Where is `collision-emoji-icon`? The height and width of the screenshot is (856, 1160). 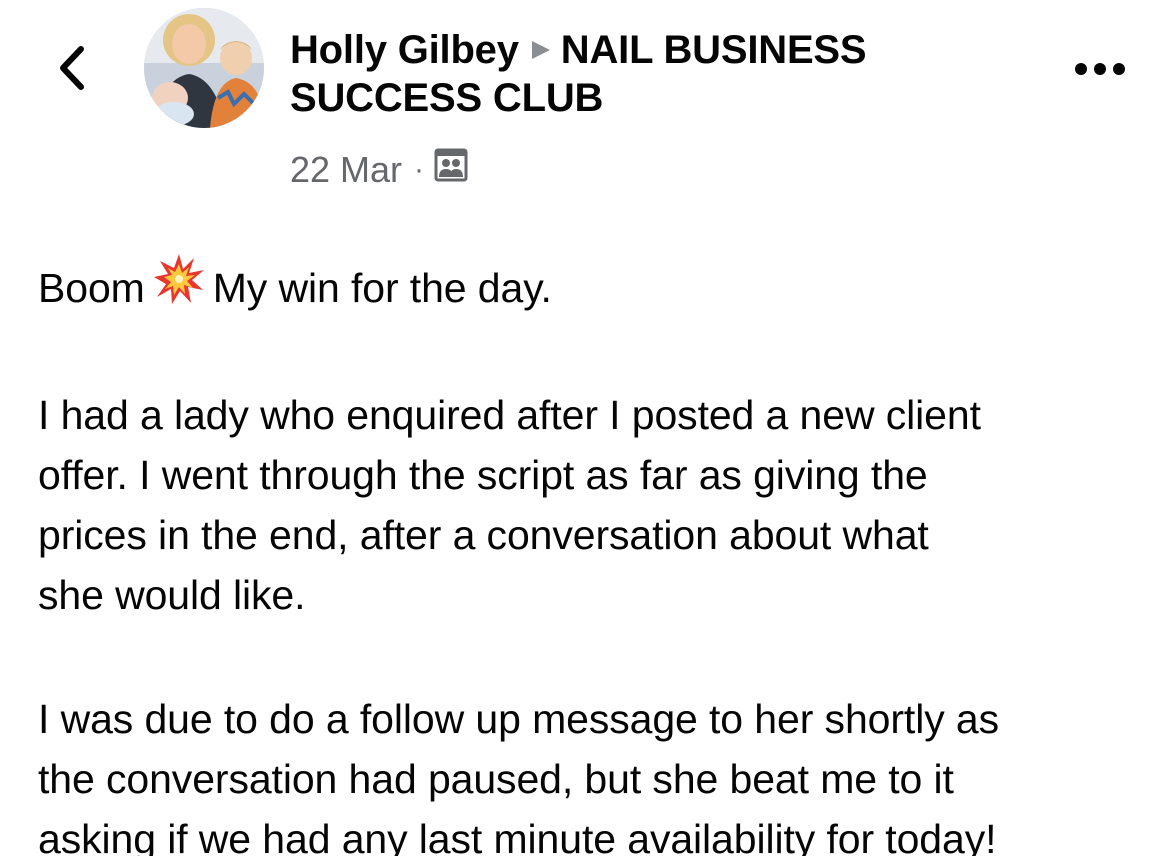
collision-emoji-icon is located at coordinates (179, 287).